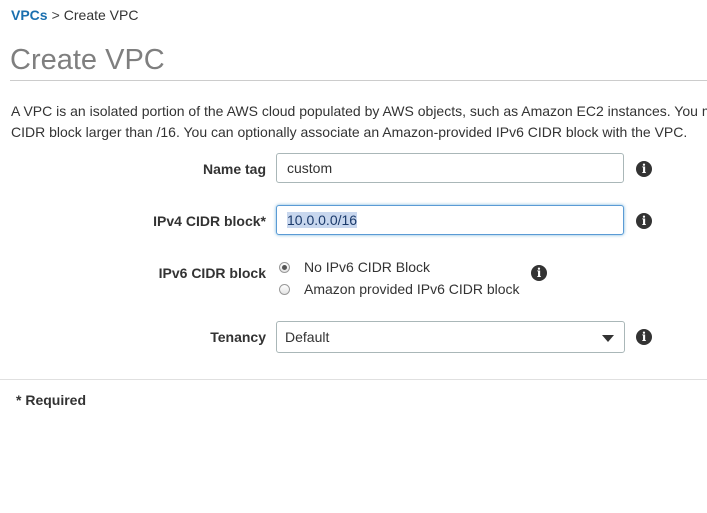  I want to click on ipv4-cidr-input, so click(450, 220).